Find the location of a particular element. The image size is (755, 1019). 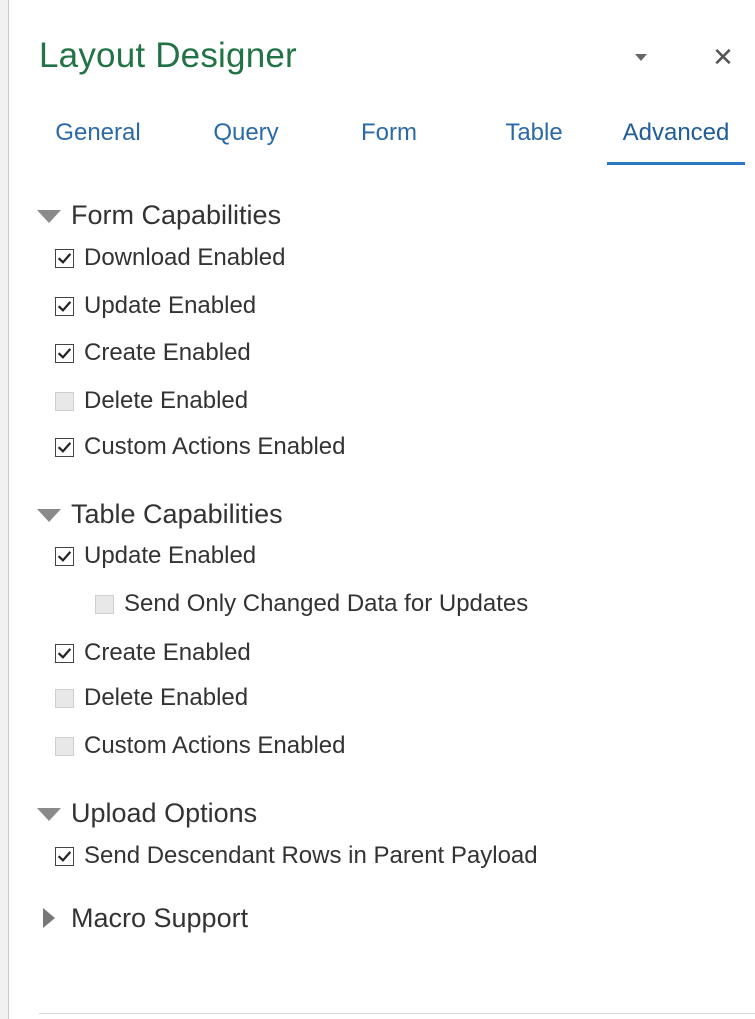

pane-title: Layout Designer is located at coordinates (168, 55).